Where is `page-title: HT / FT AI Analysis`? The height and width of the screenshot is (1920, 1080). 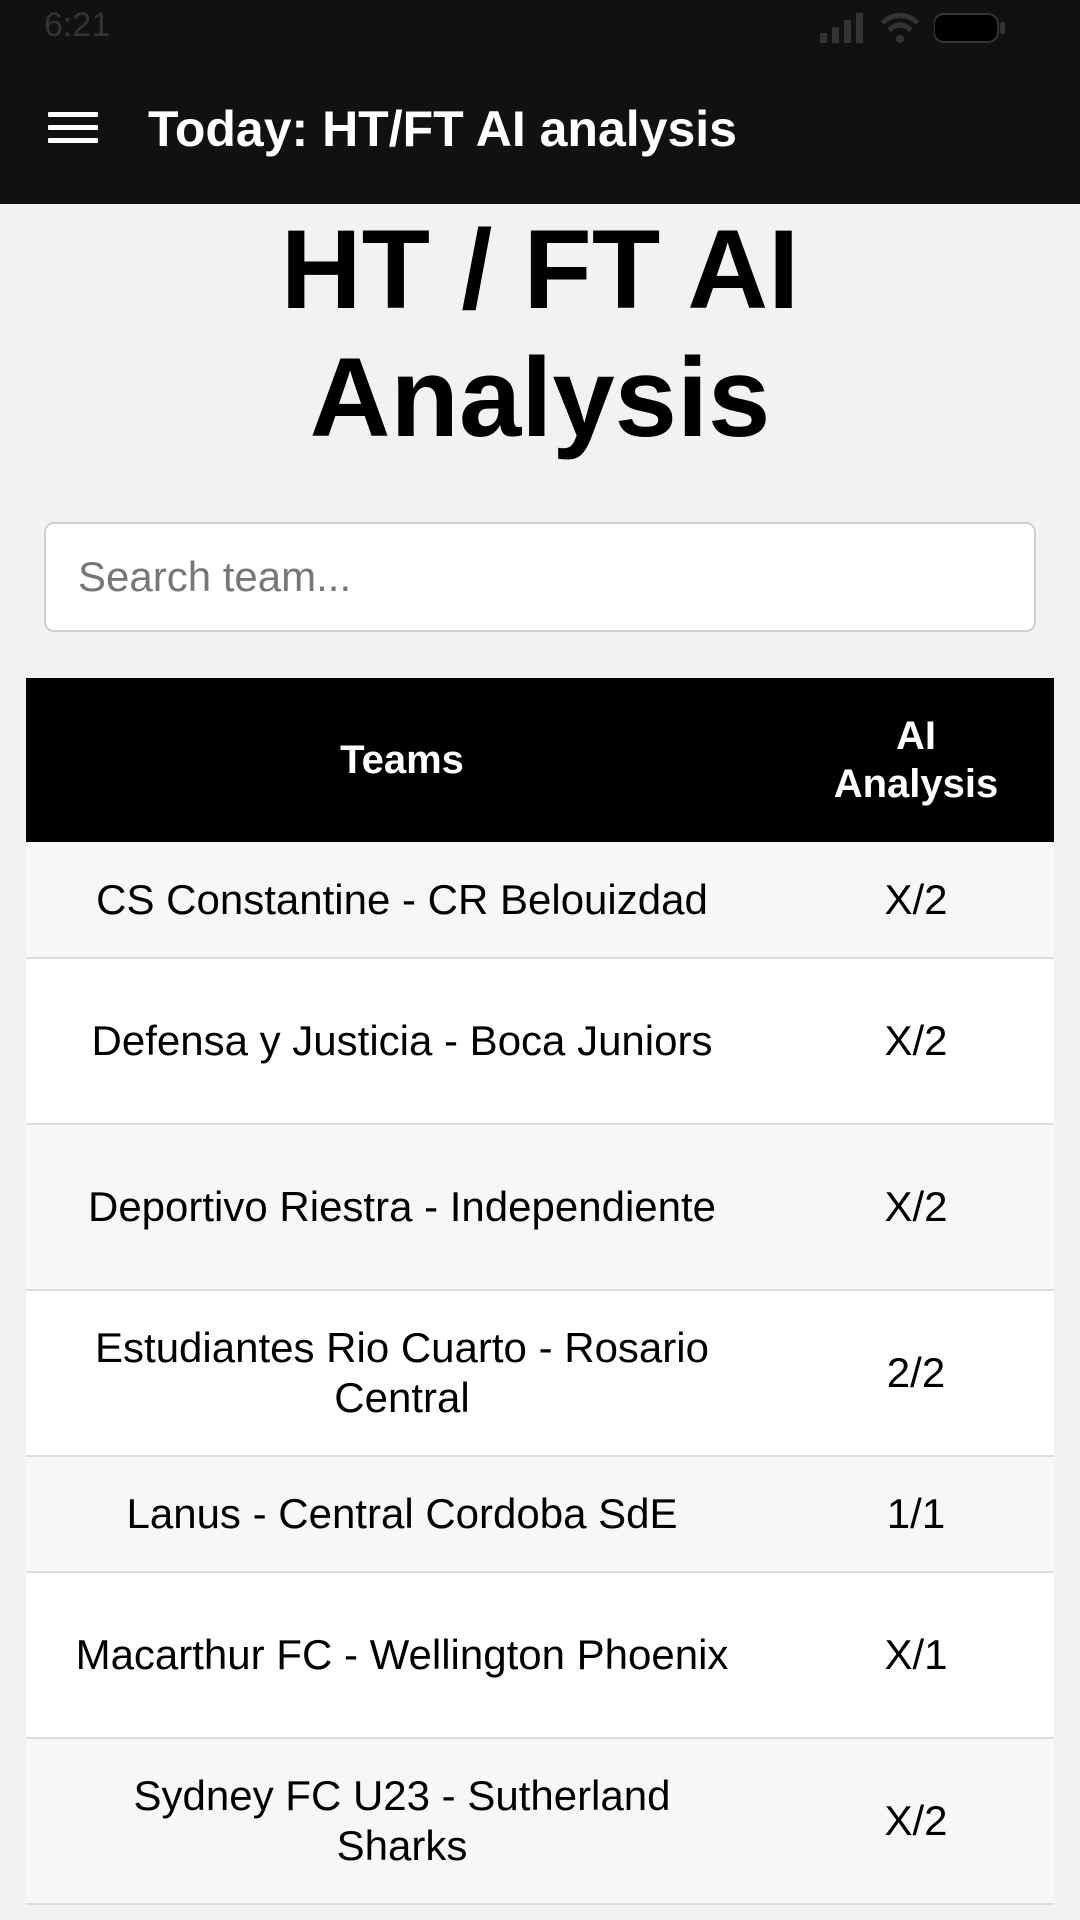
page-title: HT / FT AI Analysis is located at coordinates (540, 334).